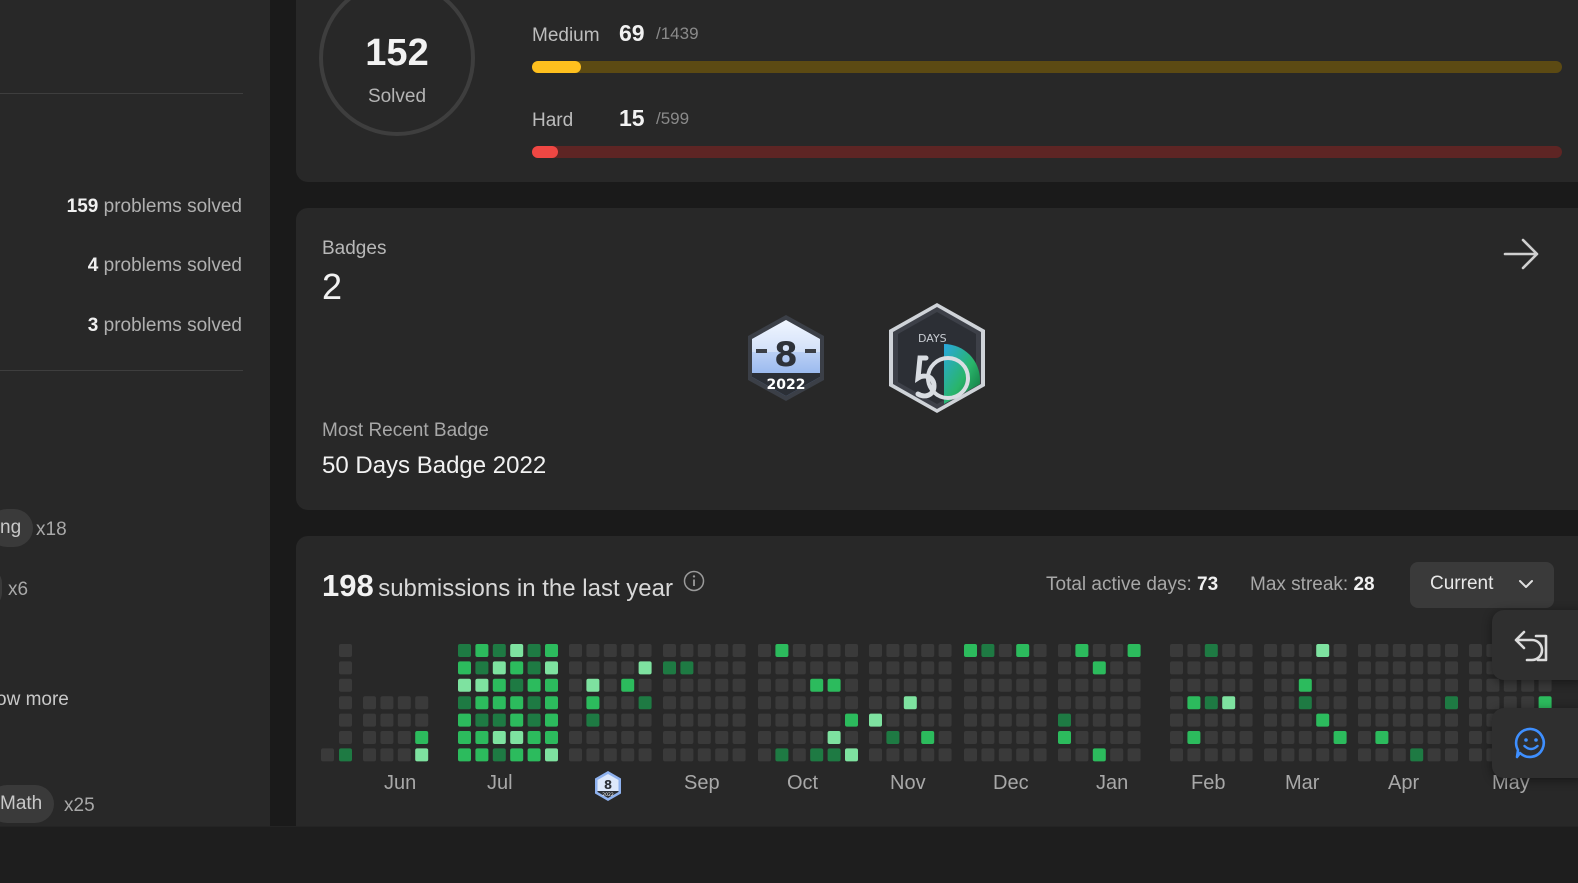 The image size is (1578, 883). Describe the element at coordinates (1535, 645) in the screenshot. I see `switch-view-button` at that location.